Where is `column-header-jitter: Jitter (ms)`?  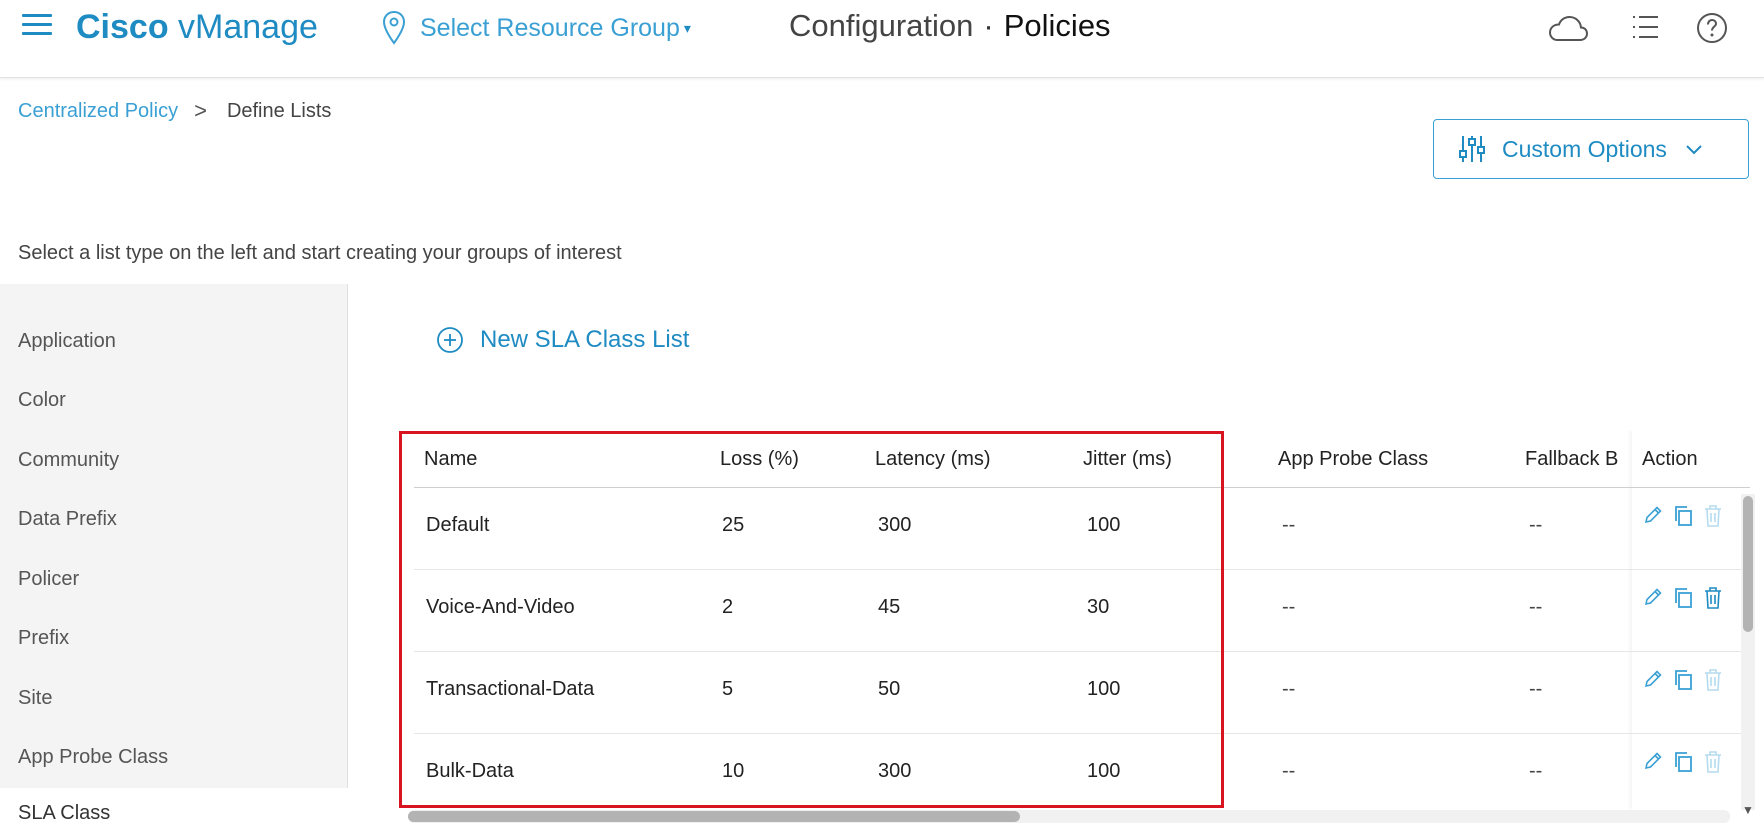
column-header-jitter: Jitter (ms) is located at coordinates (1127, 459).